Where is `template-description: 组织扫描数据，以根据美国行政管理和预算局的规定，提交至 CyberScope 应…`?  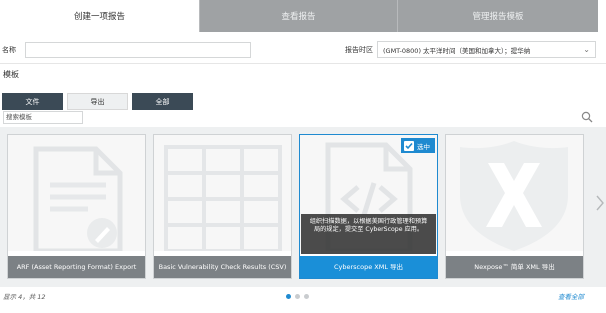
template-description: 组织扫描数据，以根据美国行政管理和预算局的规定，提交至 CyberScope 应… is located at coordinates (368, 234).